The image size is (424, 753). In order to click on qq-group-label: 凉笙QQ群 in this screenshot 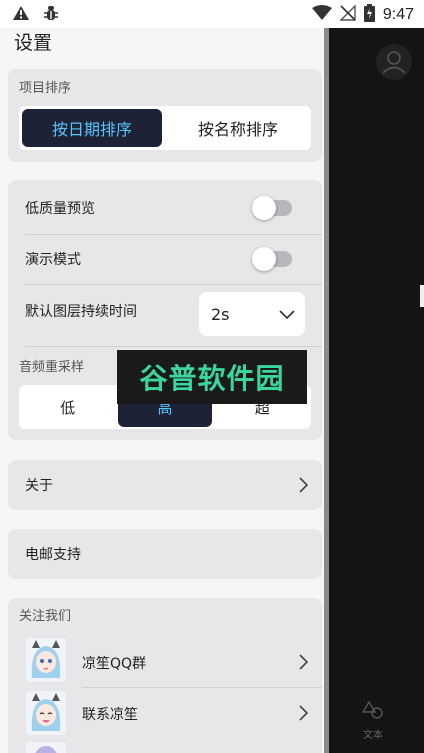, I will do `click(114, 664)`.